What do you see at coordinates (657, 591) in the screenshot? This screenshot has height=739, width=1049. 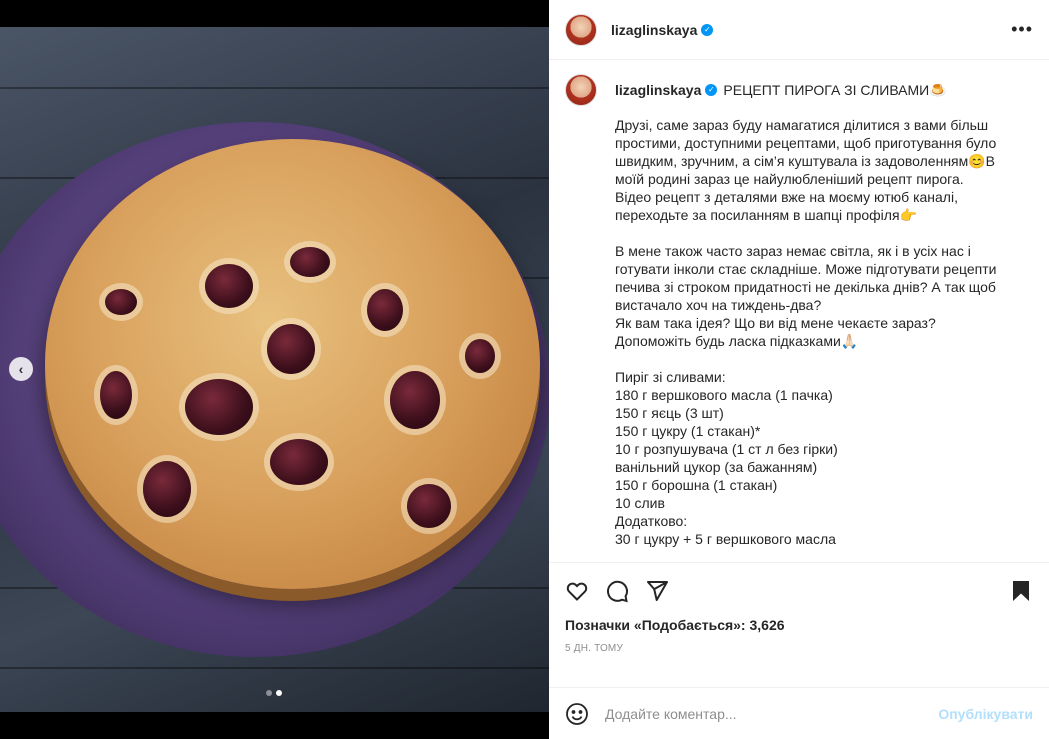 I see `paper-plane-icon` at bounding box center [657, 591].